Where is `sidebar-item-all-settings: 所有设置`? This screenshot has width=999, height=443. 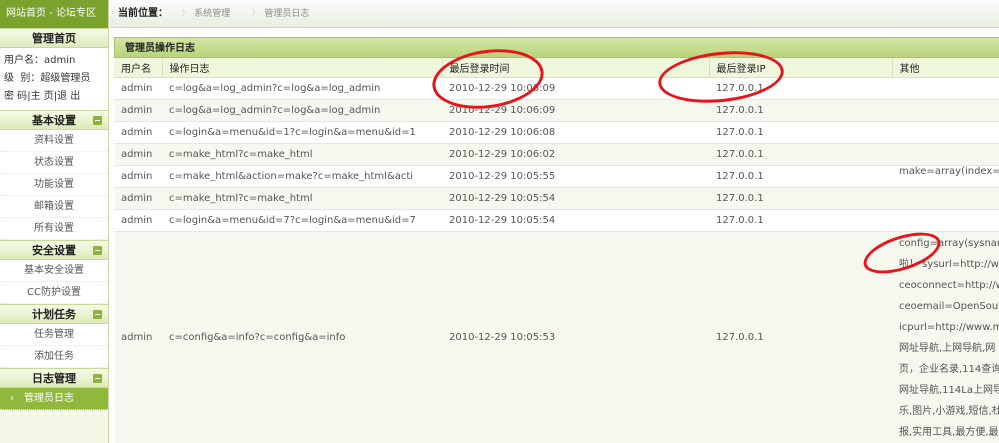
sidebar-item-all-settings: 所有设置 is located at coordinates (54, 229).